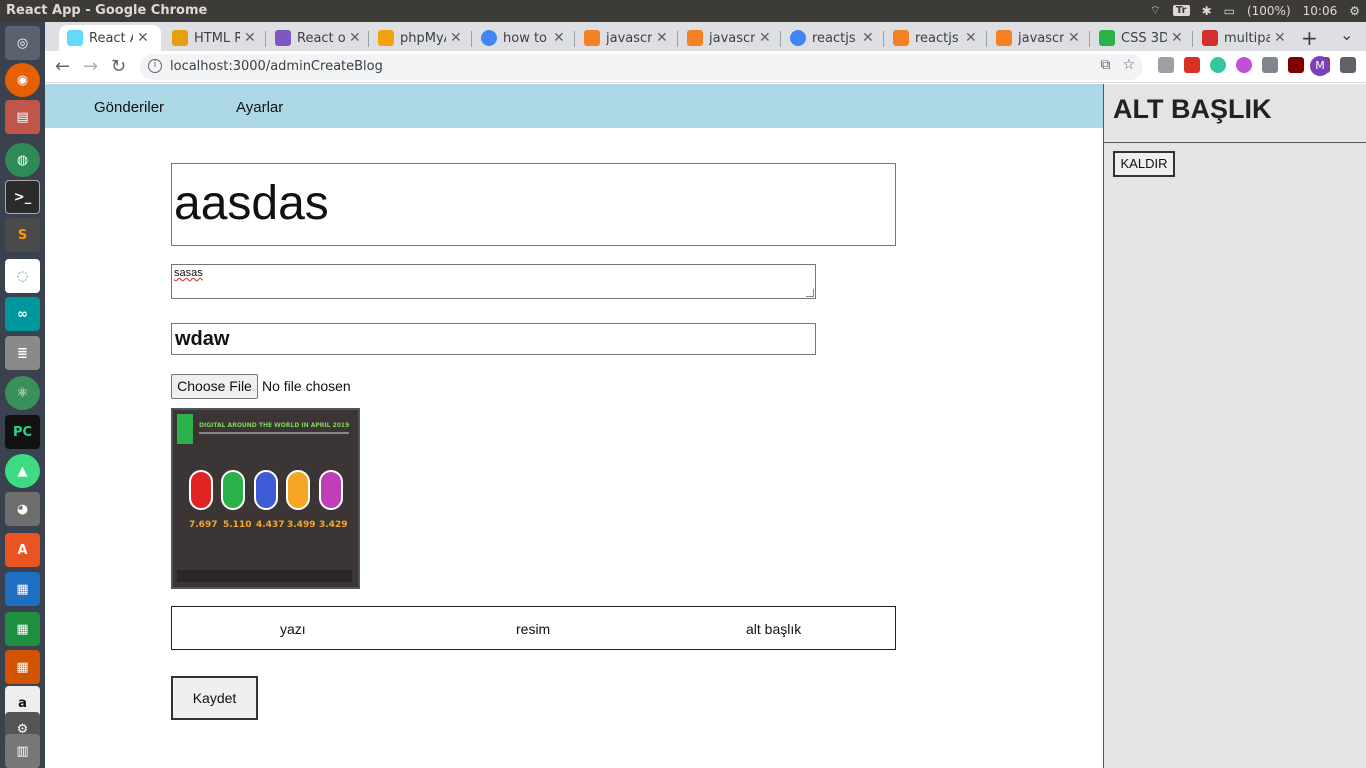 The width and height of the screenshot is (1366, 768). I want to click on gimp-icon: ◕, so click(22, 509).